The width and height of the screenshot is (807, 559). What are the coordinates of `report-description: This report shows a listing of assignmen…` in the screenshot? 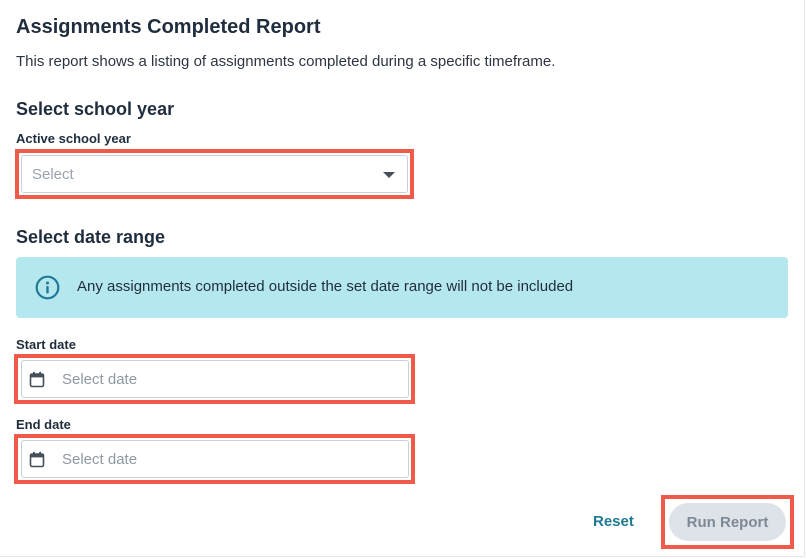 It's located at (286, 61).